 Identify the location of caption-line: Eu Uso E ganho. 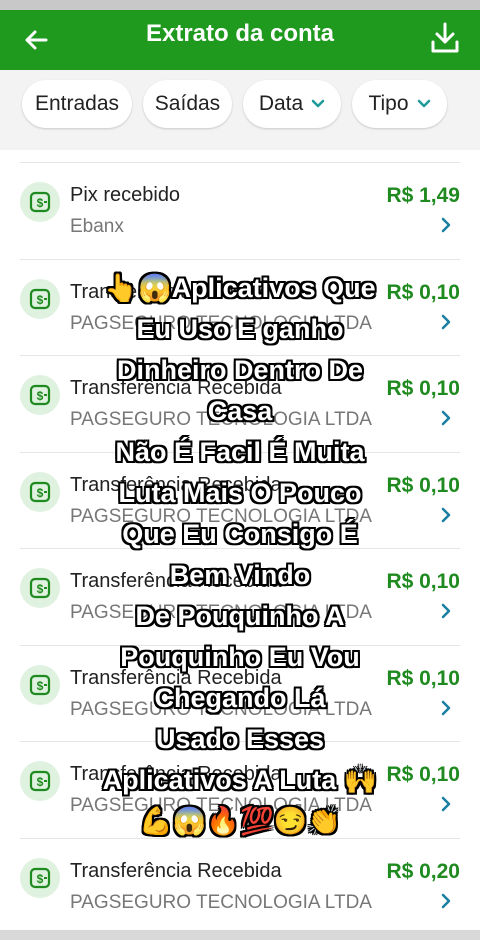
(240, 329).